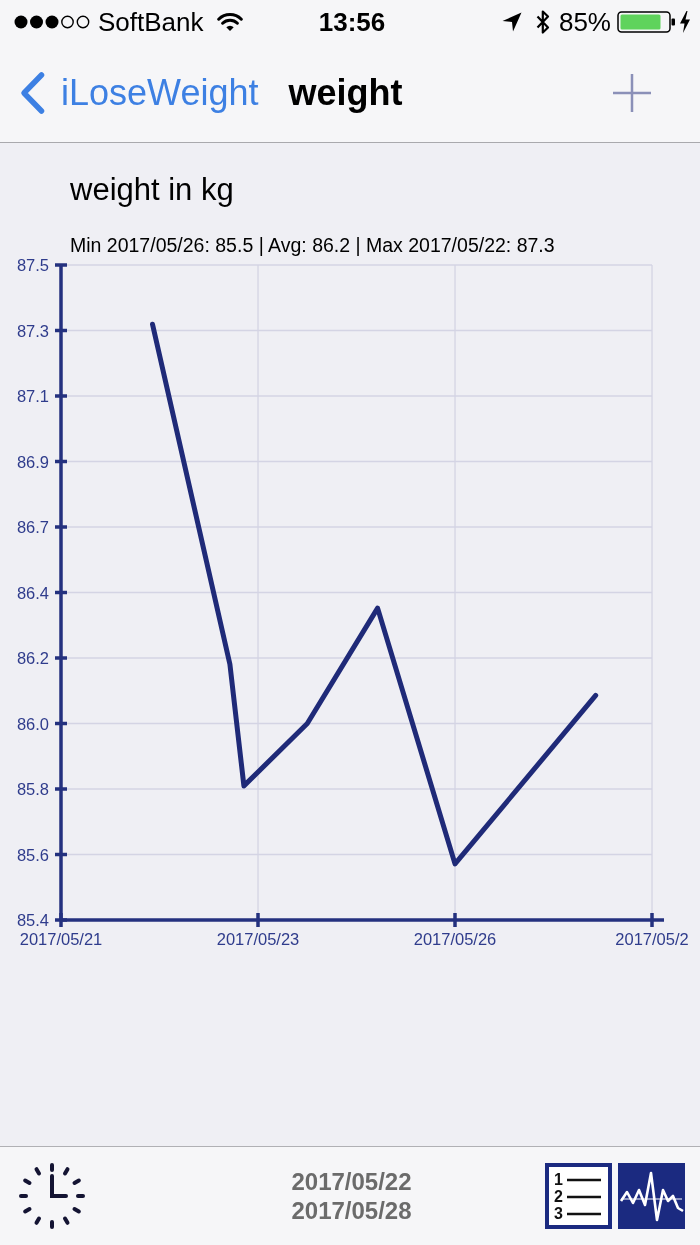  Describe the element at coordinates (351, 1181) in the screenshot. I see `start-date: 2017/05/22` at that location.